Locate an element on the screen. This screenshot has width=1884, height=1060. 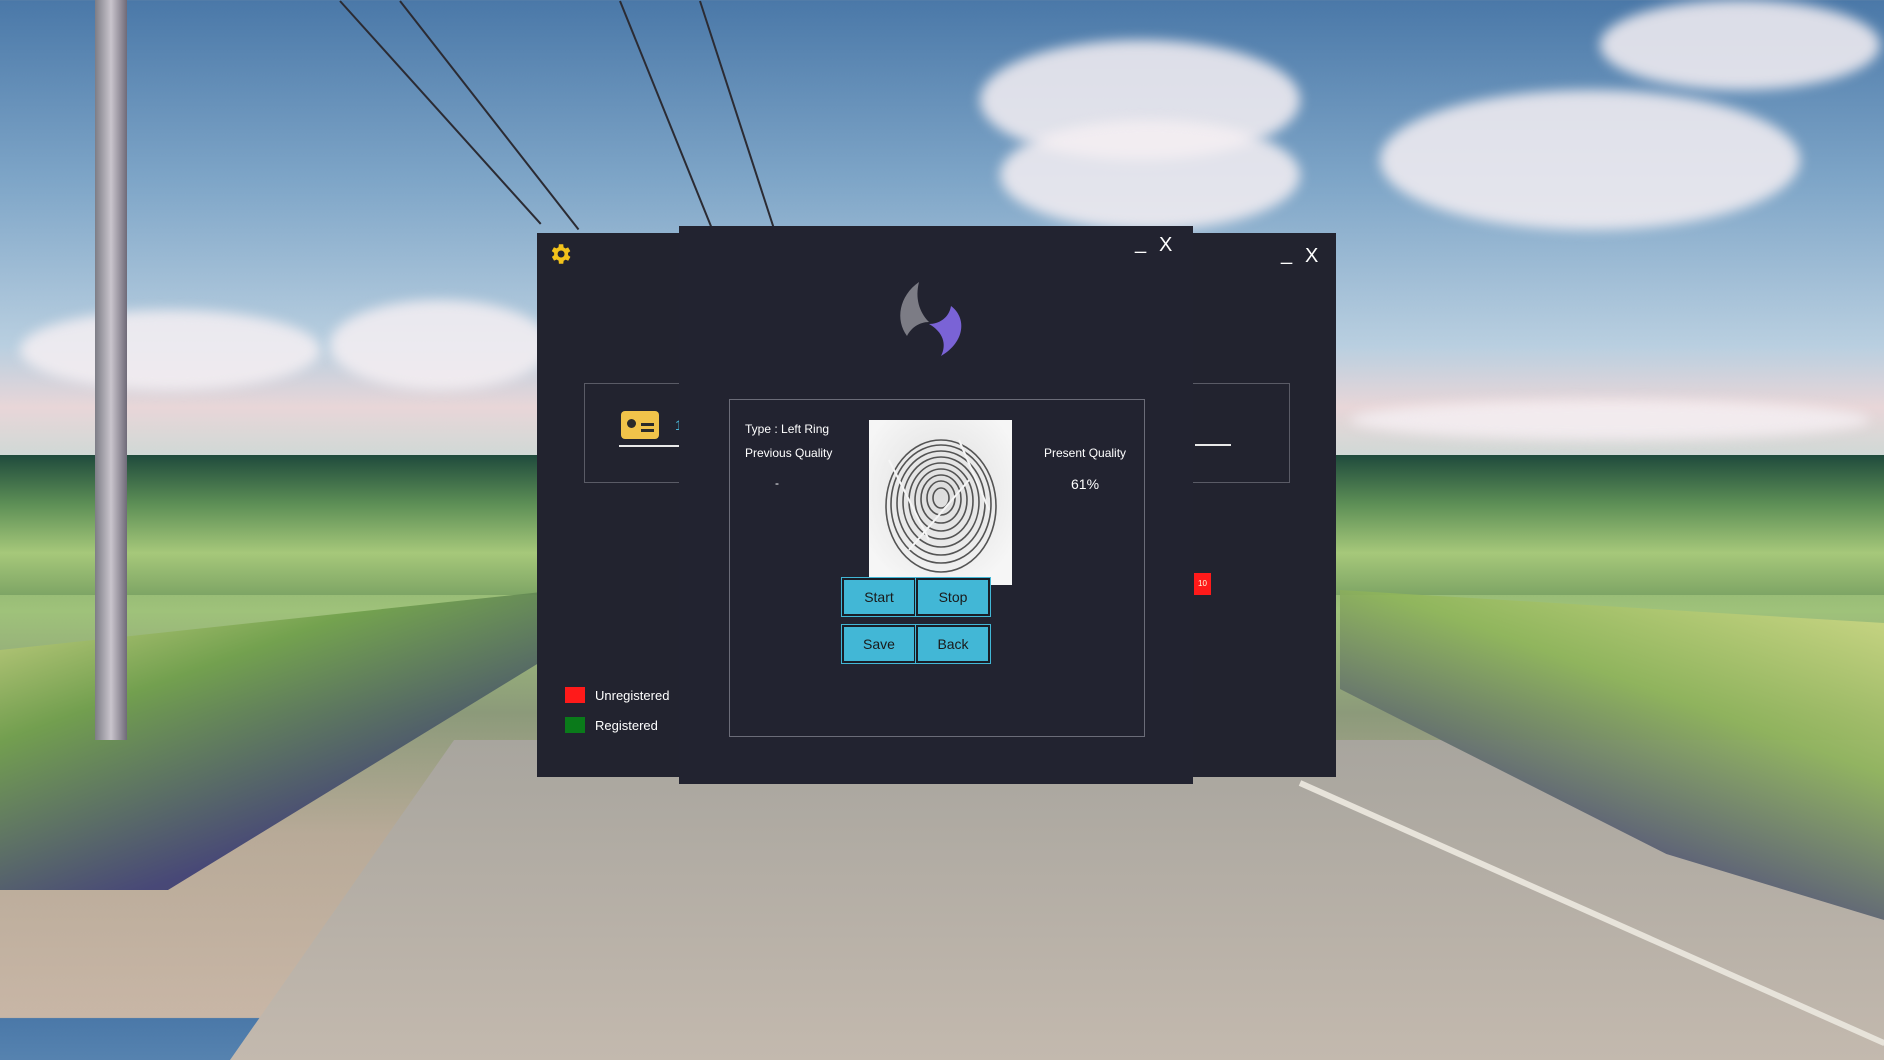
legend-unregistered: Unregistered is located at coordinates (617, 695).